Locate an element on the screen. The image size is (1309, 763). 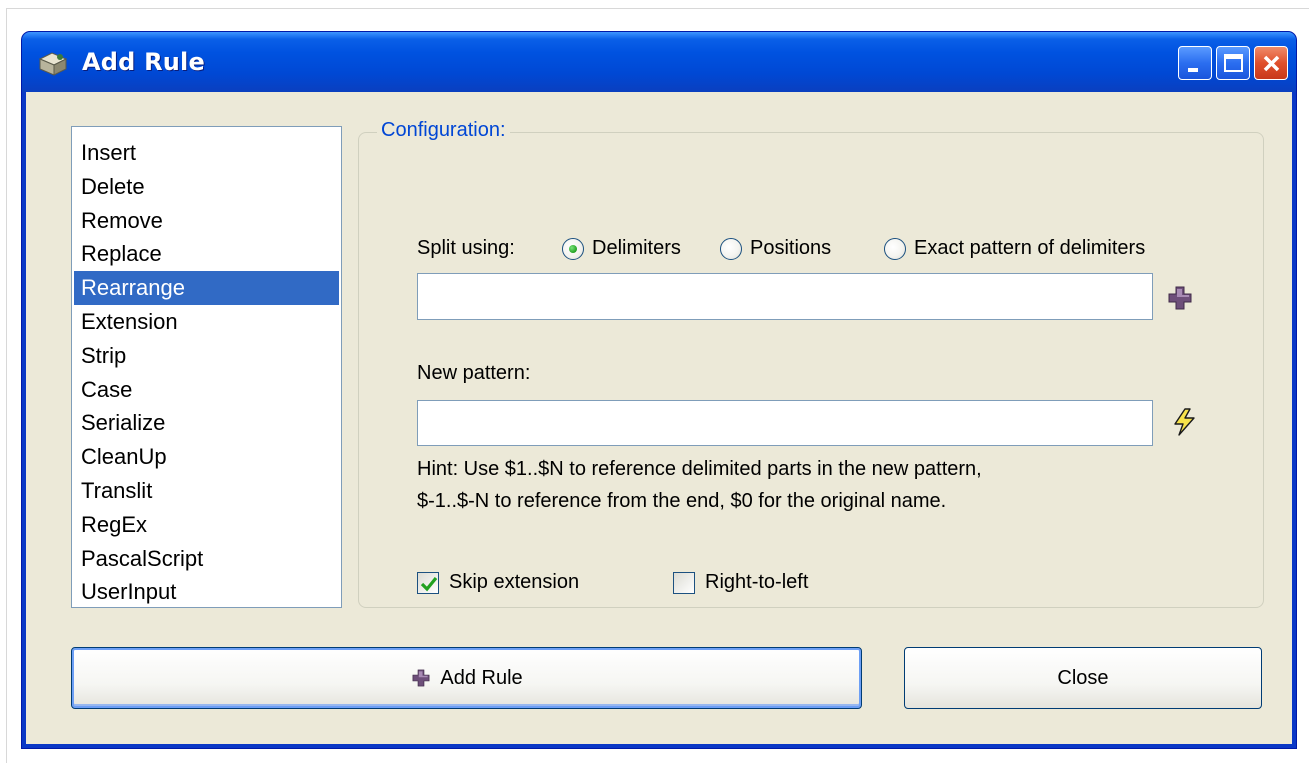
app-icon is located at coordinates (53, 64).